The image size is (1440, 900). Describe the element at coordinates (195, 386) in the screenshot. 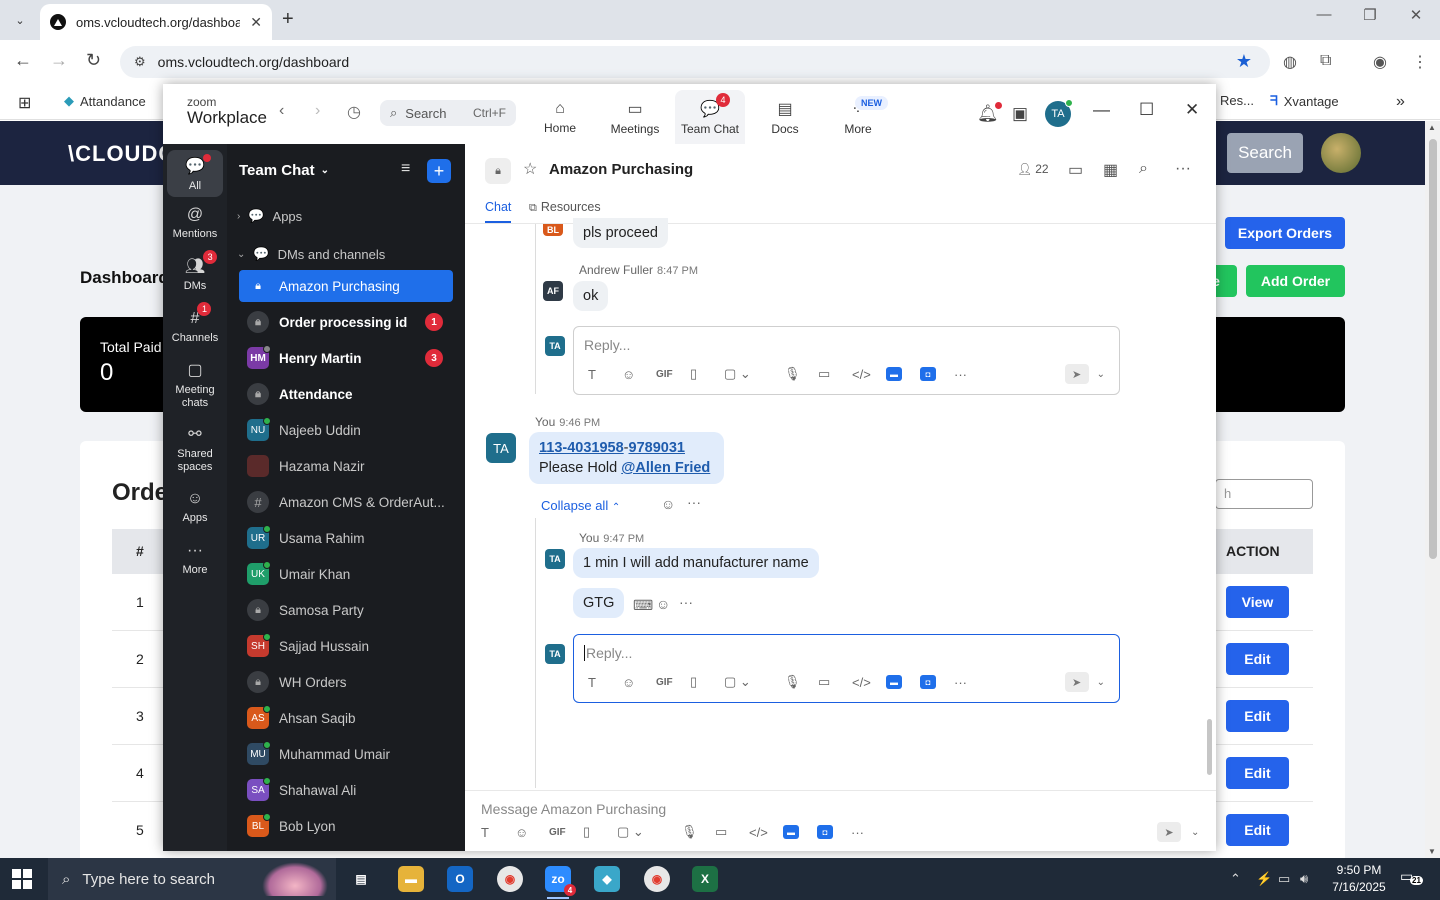

I see `rail-meeting-chats: ▢ Meeting chats` at that location.